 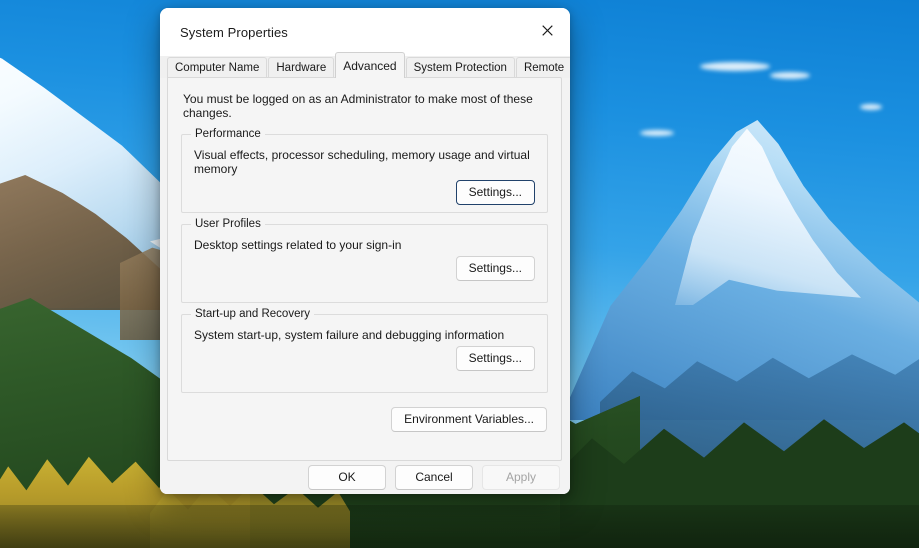 I want to click on cancel-button: Cancel, so click(x=434, y=477).